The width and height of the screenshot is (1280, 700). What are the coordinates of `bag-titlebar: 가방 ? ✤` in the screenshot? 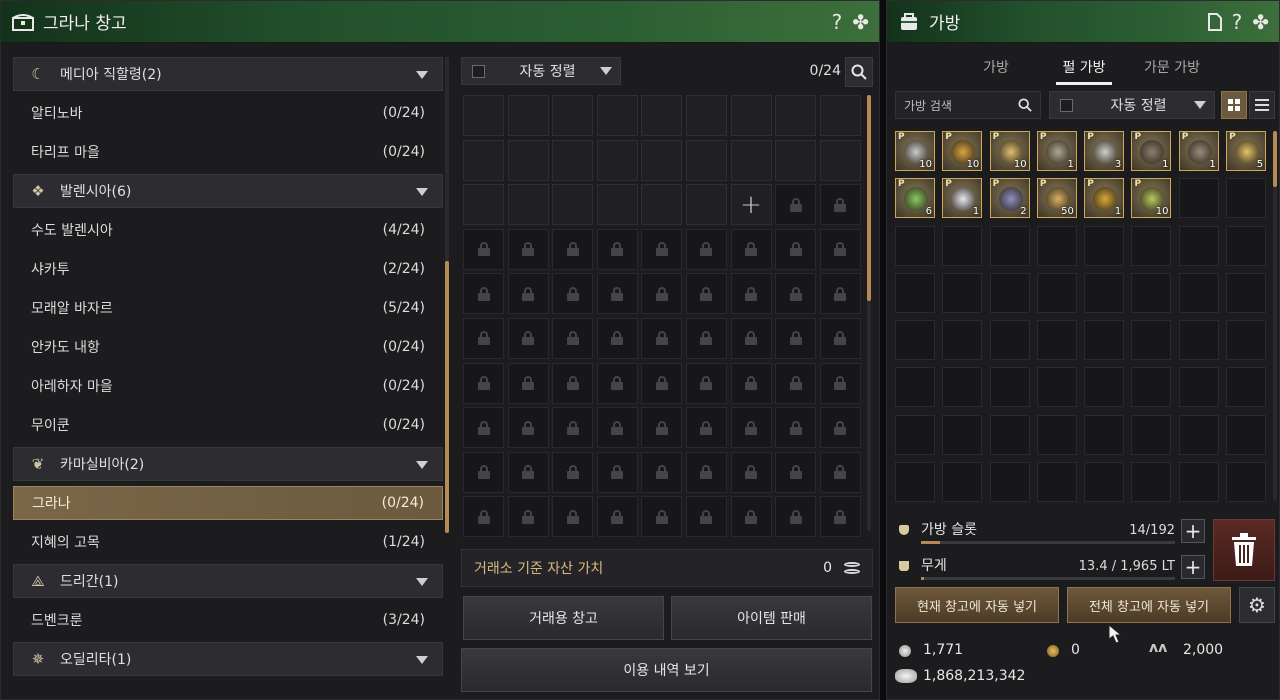 It's located at (1083, 22).